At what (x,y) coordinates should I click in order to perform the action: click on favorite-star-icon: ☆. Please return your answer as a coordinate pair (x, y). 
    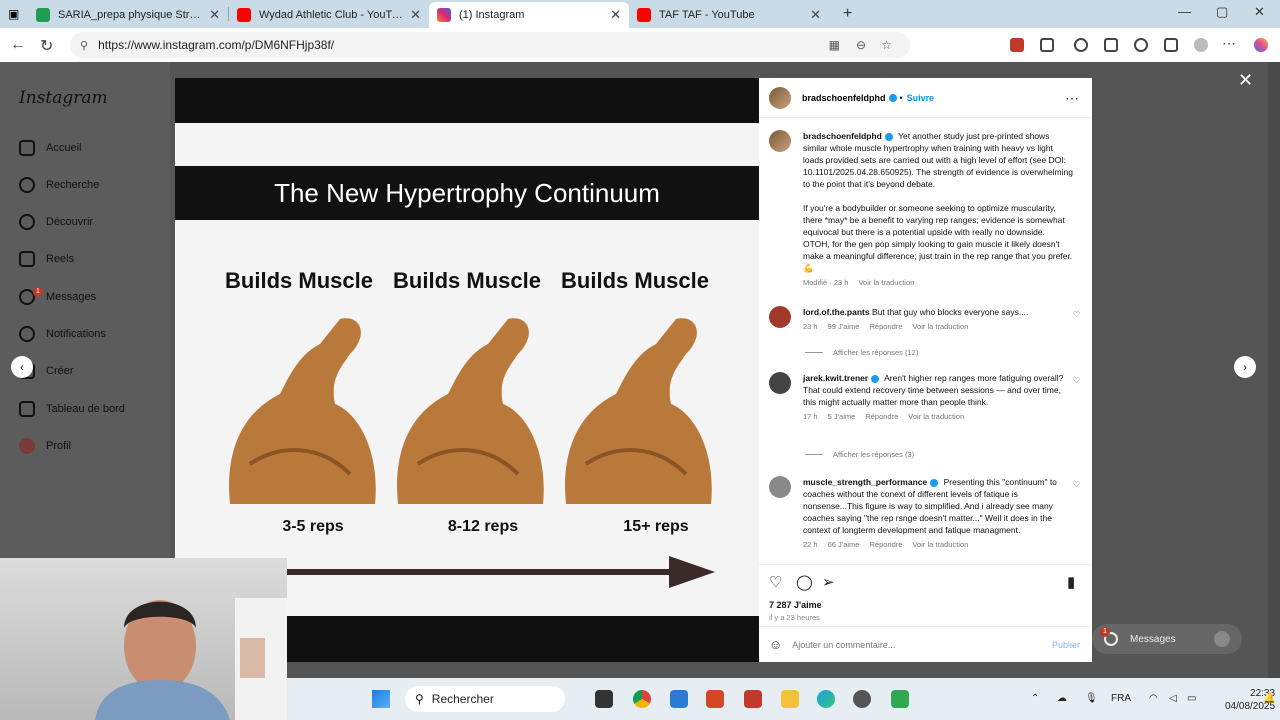
    Looking at the image, I should click on (886, 45).